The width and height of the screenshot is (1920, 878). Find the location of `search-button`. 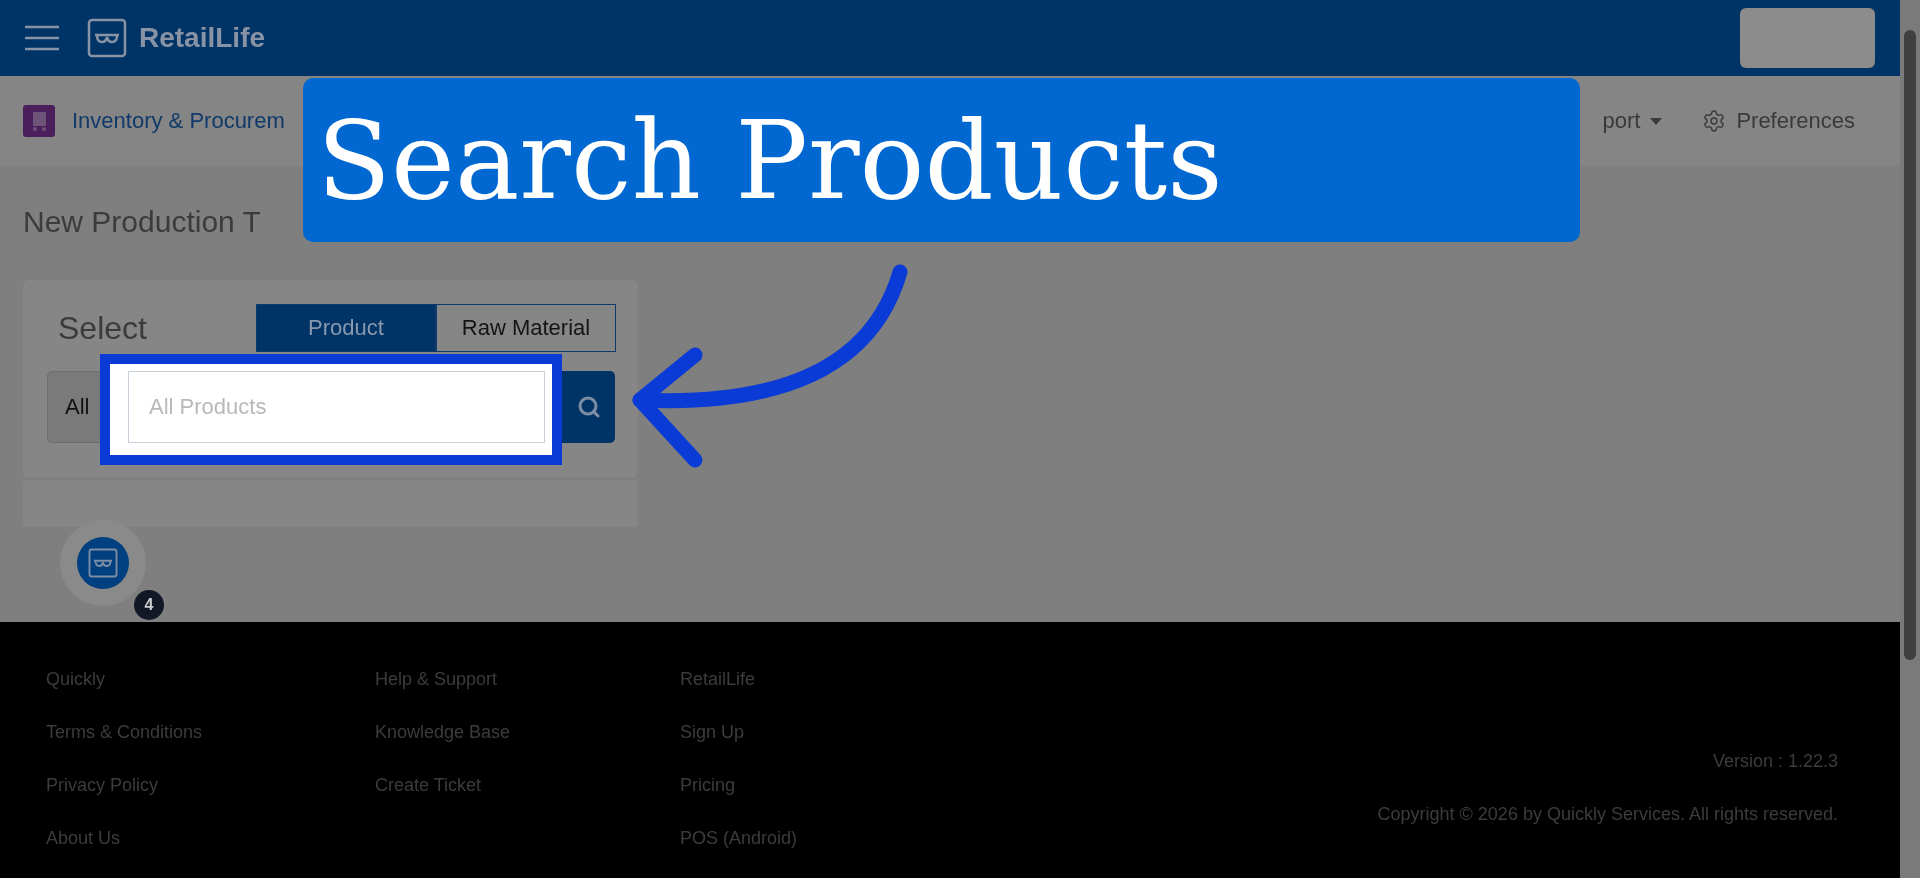

search-button is located at coordinates (588, 407).